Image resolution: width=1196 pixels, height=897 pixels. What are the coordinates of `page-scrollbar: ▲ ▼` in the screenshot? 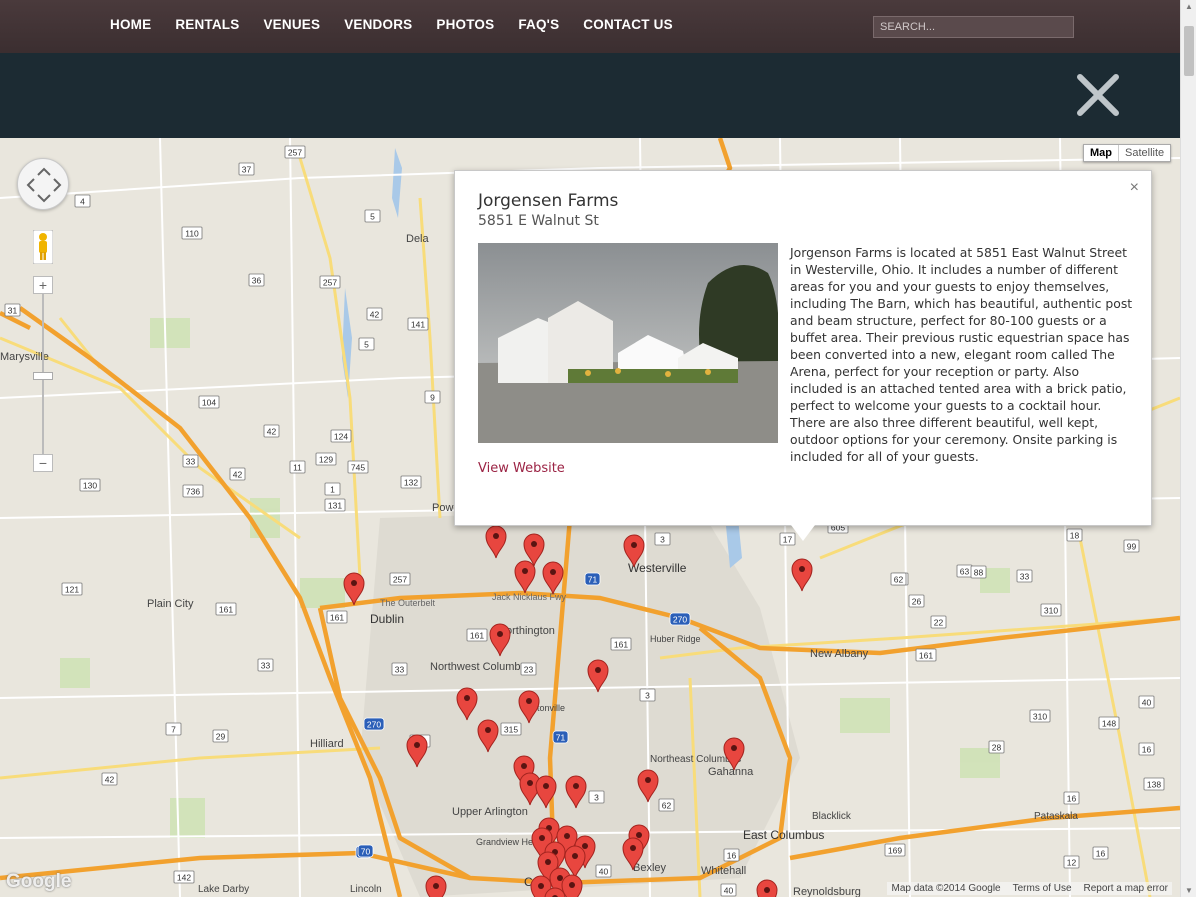 It's located at (1188, 448).